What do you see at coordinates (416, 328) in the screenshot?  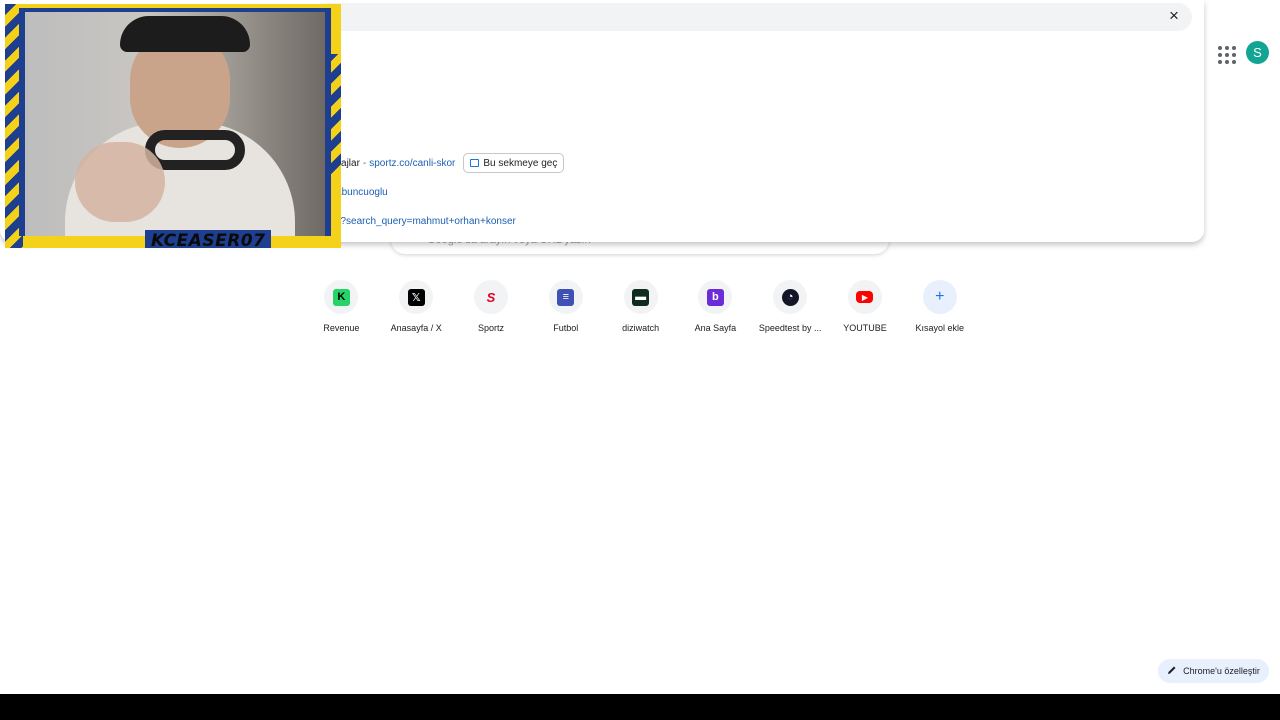 I see `shortcut-label: Anasayfa / X` at bounding box center [416, 328].